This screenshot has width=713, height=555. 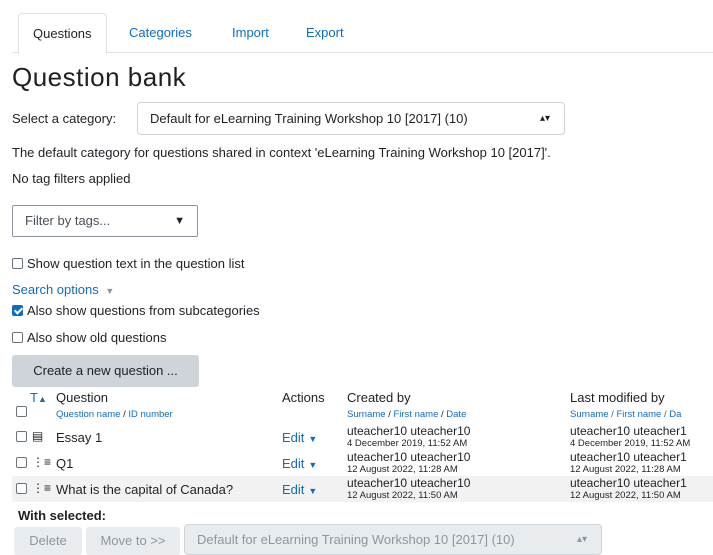 What do you see at coordinates (136, 263) in the screenshot?
I see `show-question-text-label: Show question text in the question list` at bounding box center [136, 263].